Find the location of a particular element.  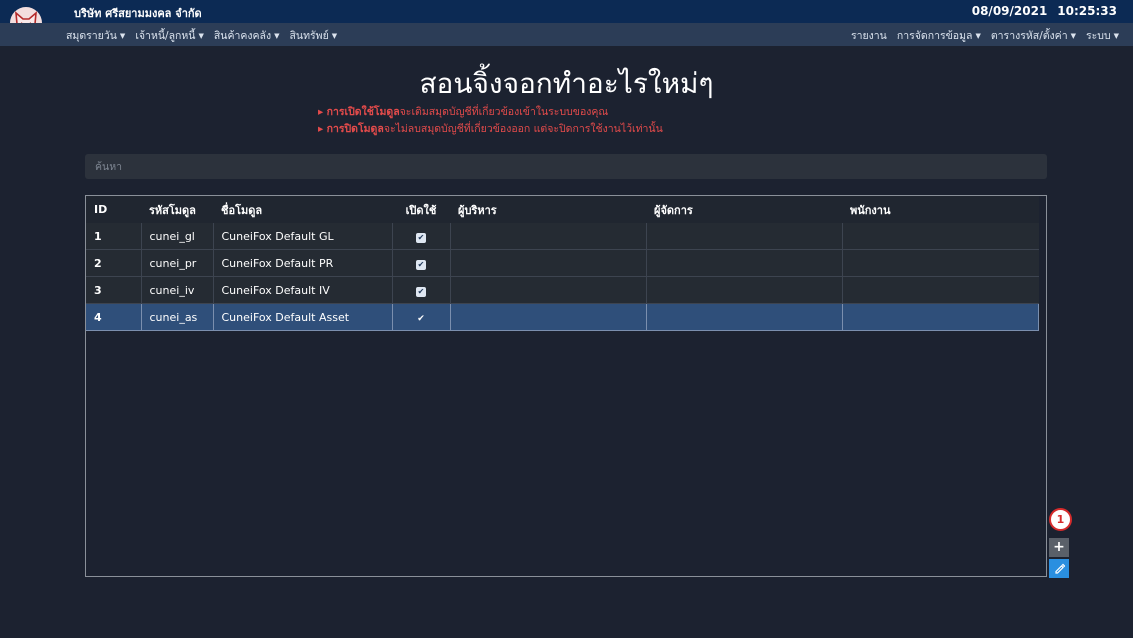

plus-icon: + is located at coordinates (1059, 547).